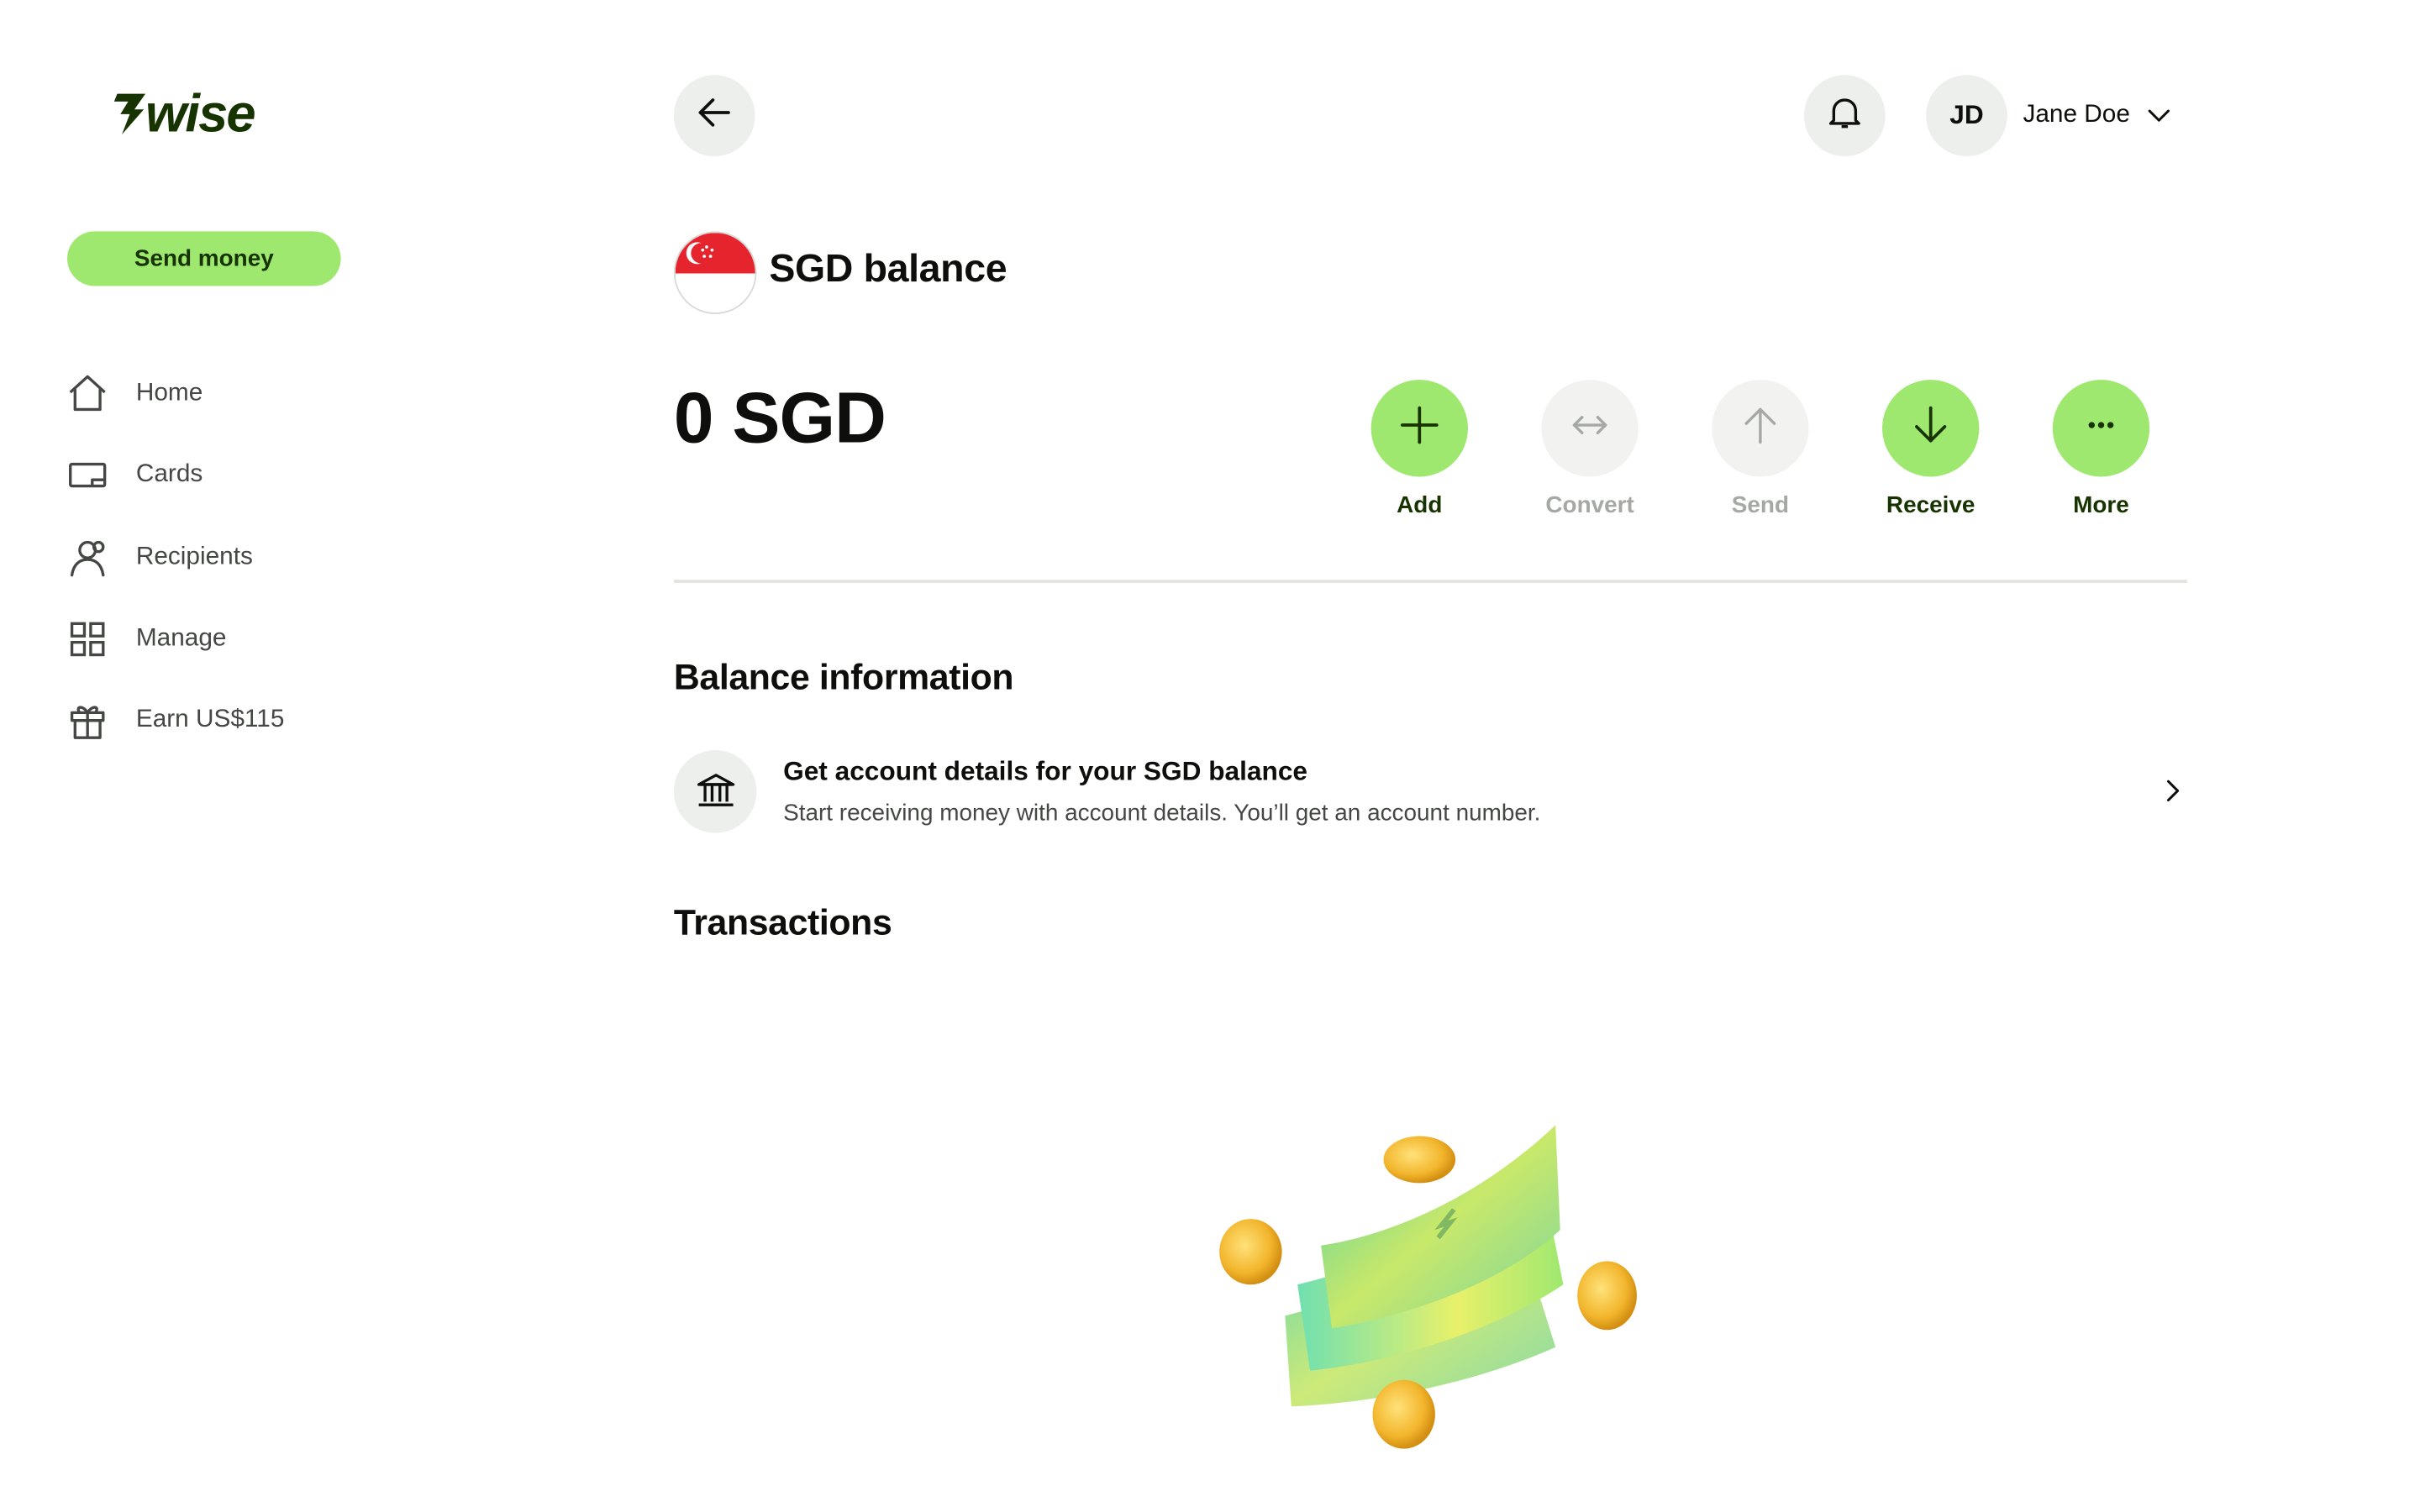 The height and width of the screenshot is (1512, 2420). What do you see at coordinates (2173, 791) in the screenshot?
I see `chevron-right-icon` at bounding box center [2173, 791].